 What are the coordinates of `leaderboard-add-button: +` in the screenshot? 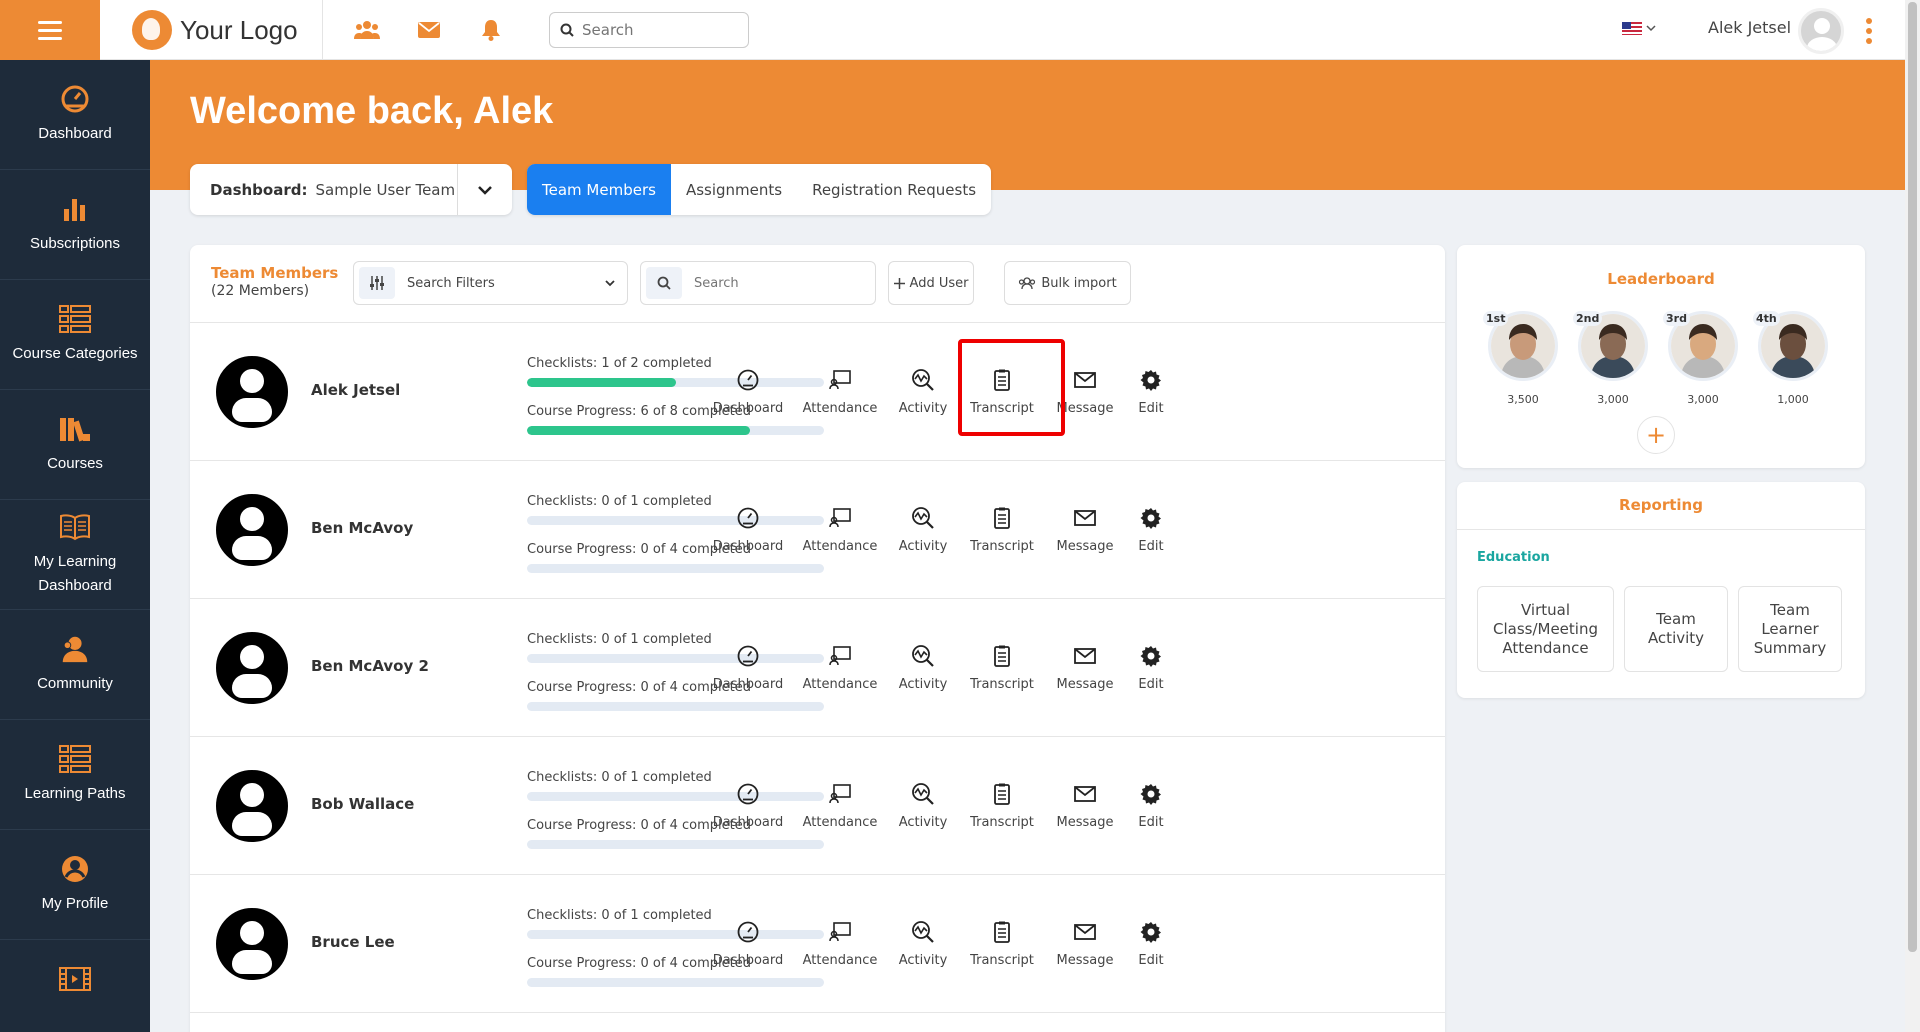 It's located at (1656, 435).